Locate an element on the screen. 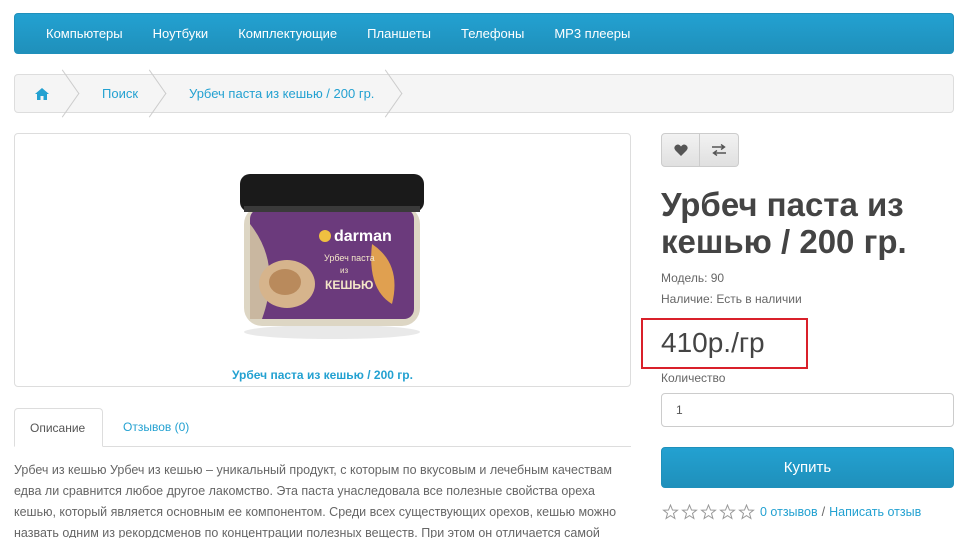  product-model: Модель: 90 is located at coordinates (693, 278).